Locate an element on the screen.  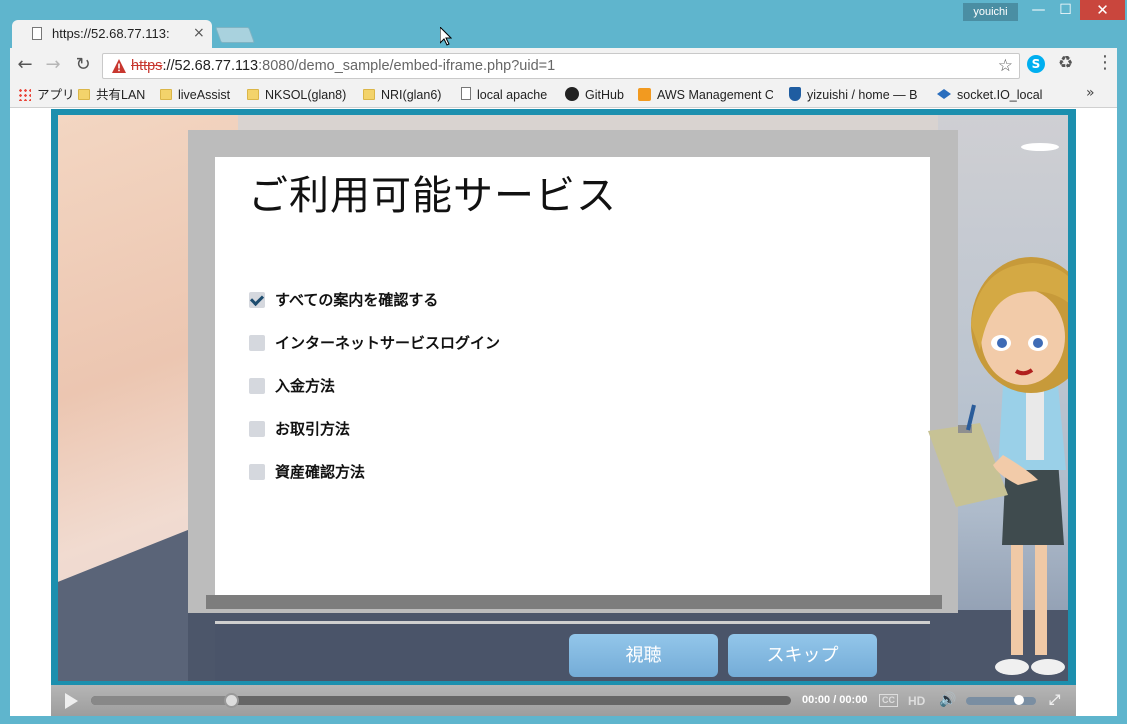
bookmark-label: 共有LAN is located at coordinates (121, 95).